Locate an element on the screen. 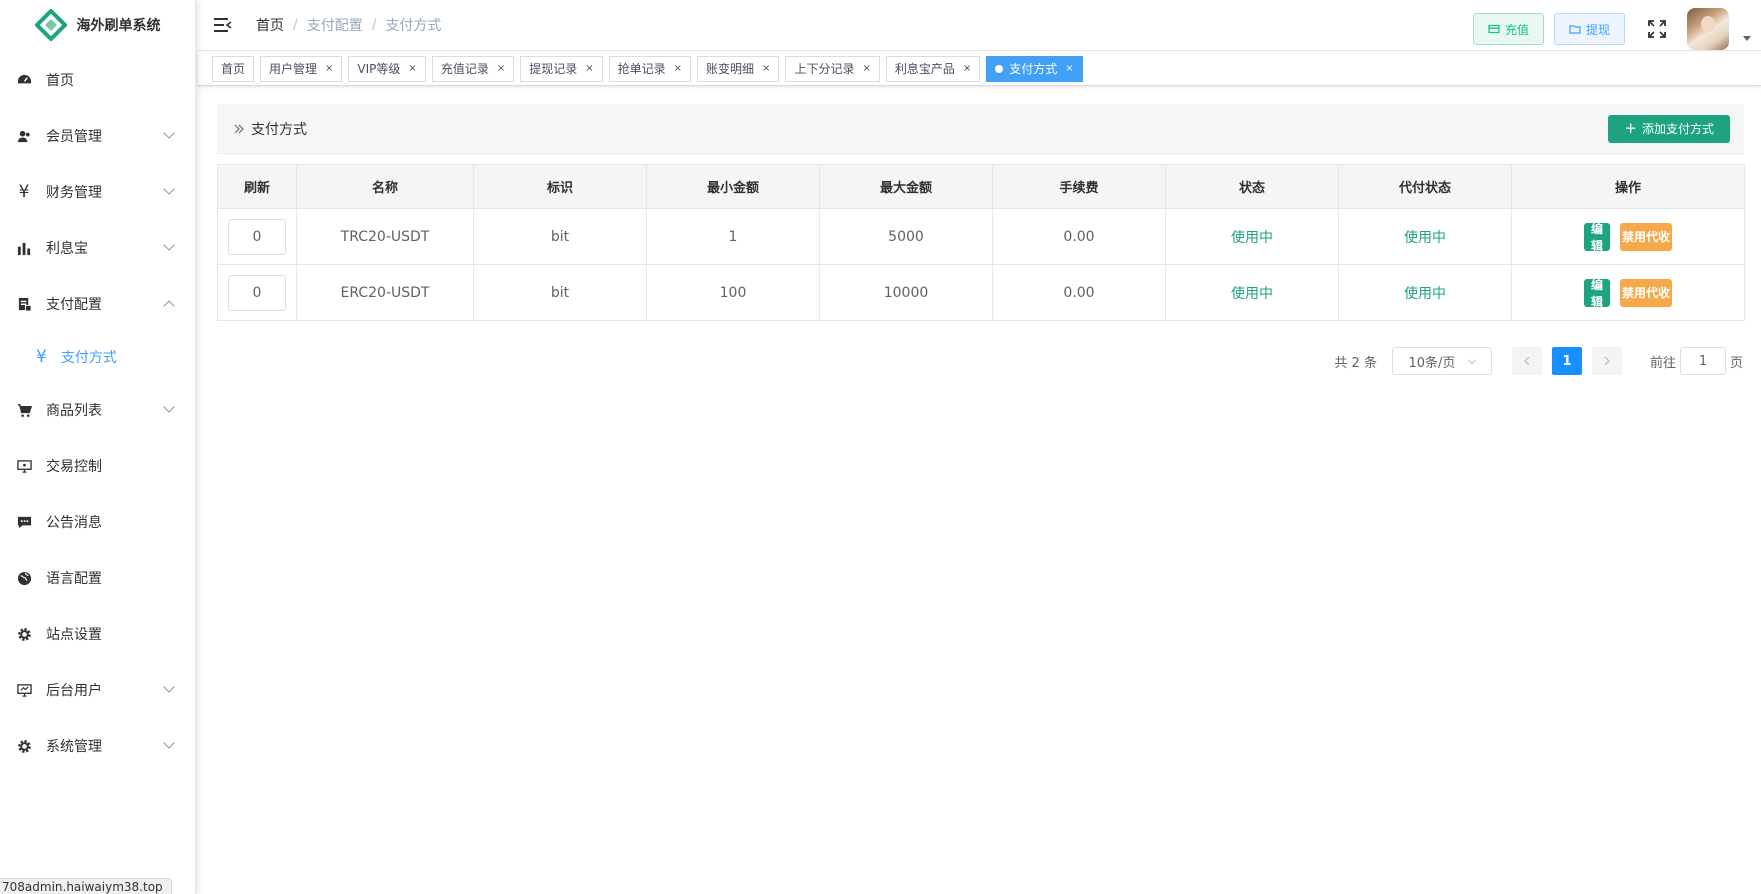 Image resolution: width=1761 pixels, height=894 pixels. goto-page-input: 1 is located at coordinates (1702, 361).